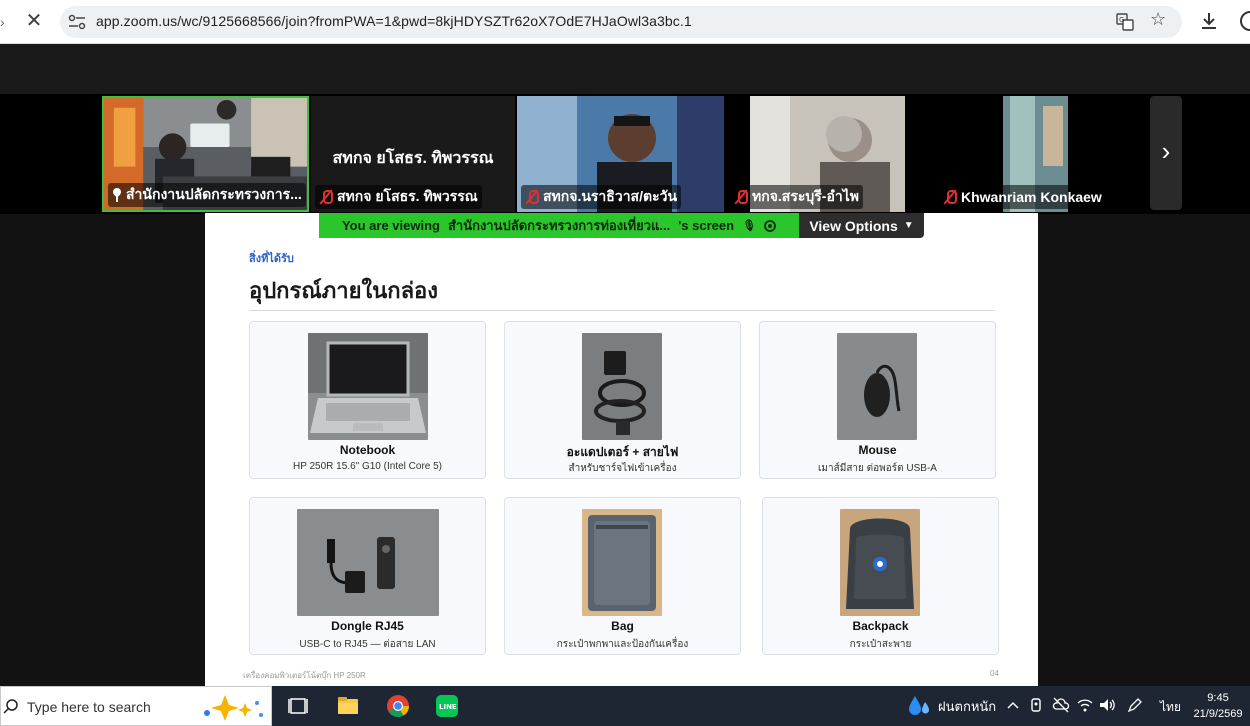 Image resolution: width=1250 pixels, height=726 pixels. Describe the element at coordinates (1243, 21) in the screenshot. I see `profile-icon` at that location.